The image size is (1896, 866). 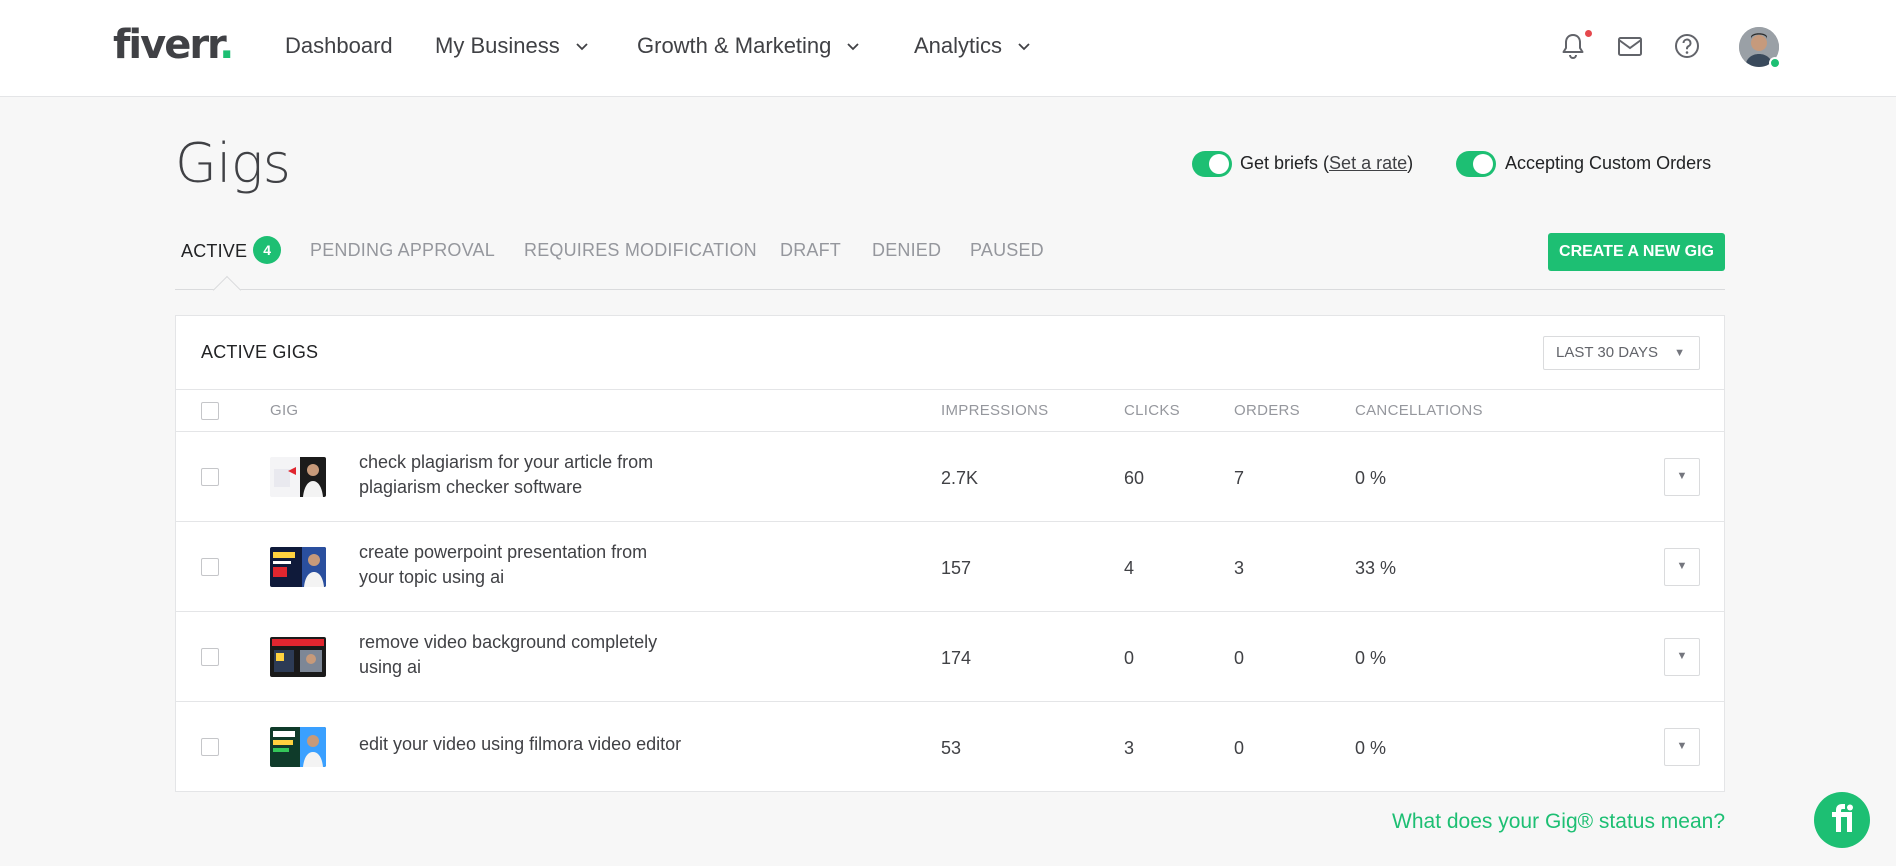 What do you see at coordinates (227, 290) in the screenshot?
I see `active-tab-indicator` at bounding box center [227, 290].